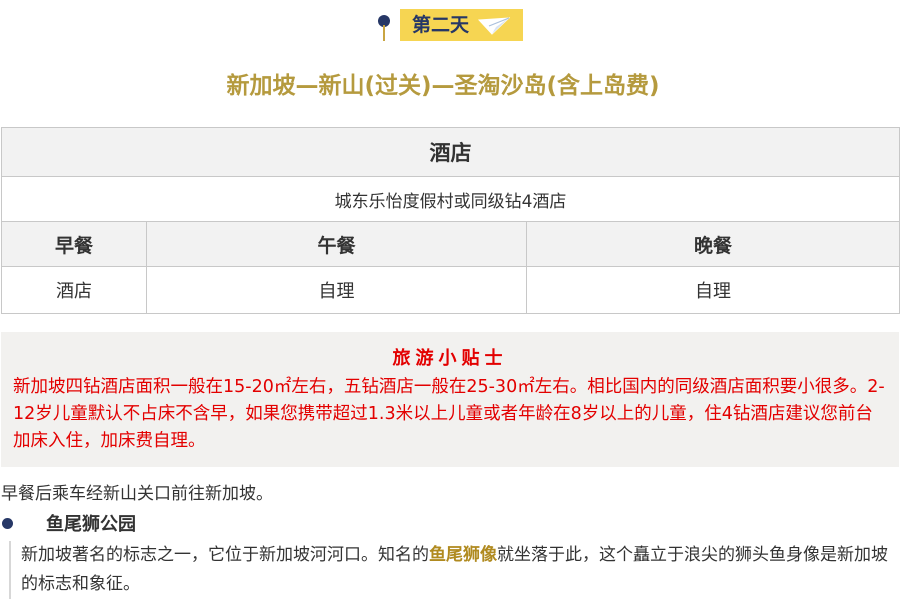 The height and width of the screenshot is (610, 911). Describe the element at coordinates (463, 555) in the screenshot. I see `merlion-statue-highlight: 鱼尾狮像` at that location.